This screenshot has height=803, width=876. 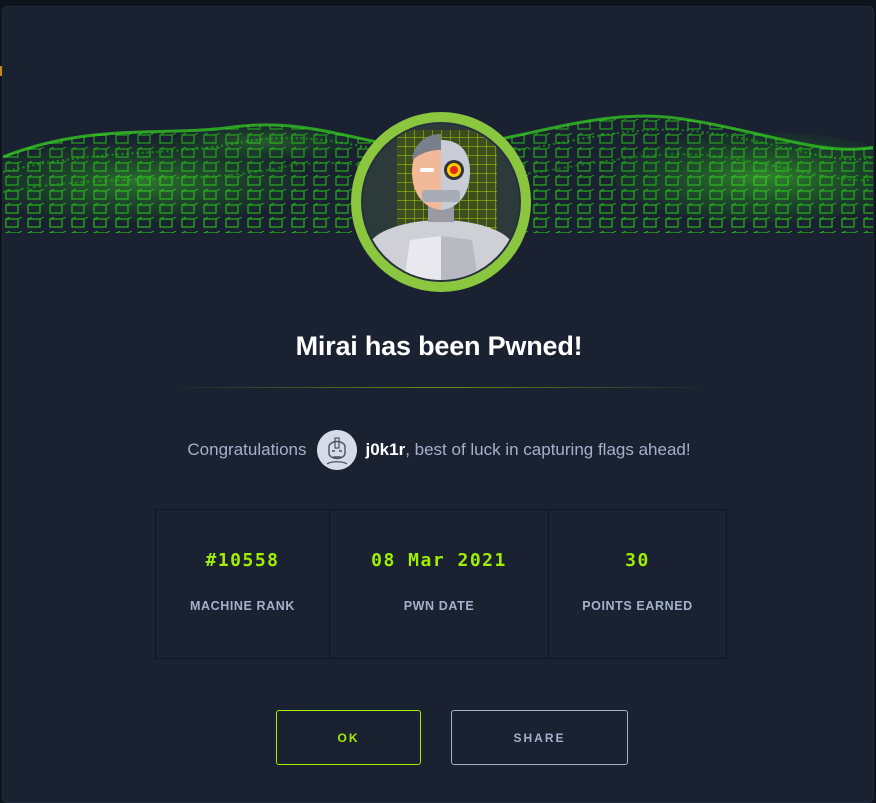 What do you see at coordinates (539, 737) in the screenshot?
I see `share-button: SHARE` at bounding box center [539, 737].